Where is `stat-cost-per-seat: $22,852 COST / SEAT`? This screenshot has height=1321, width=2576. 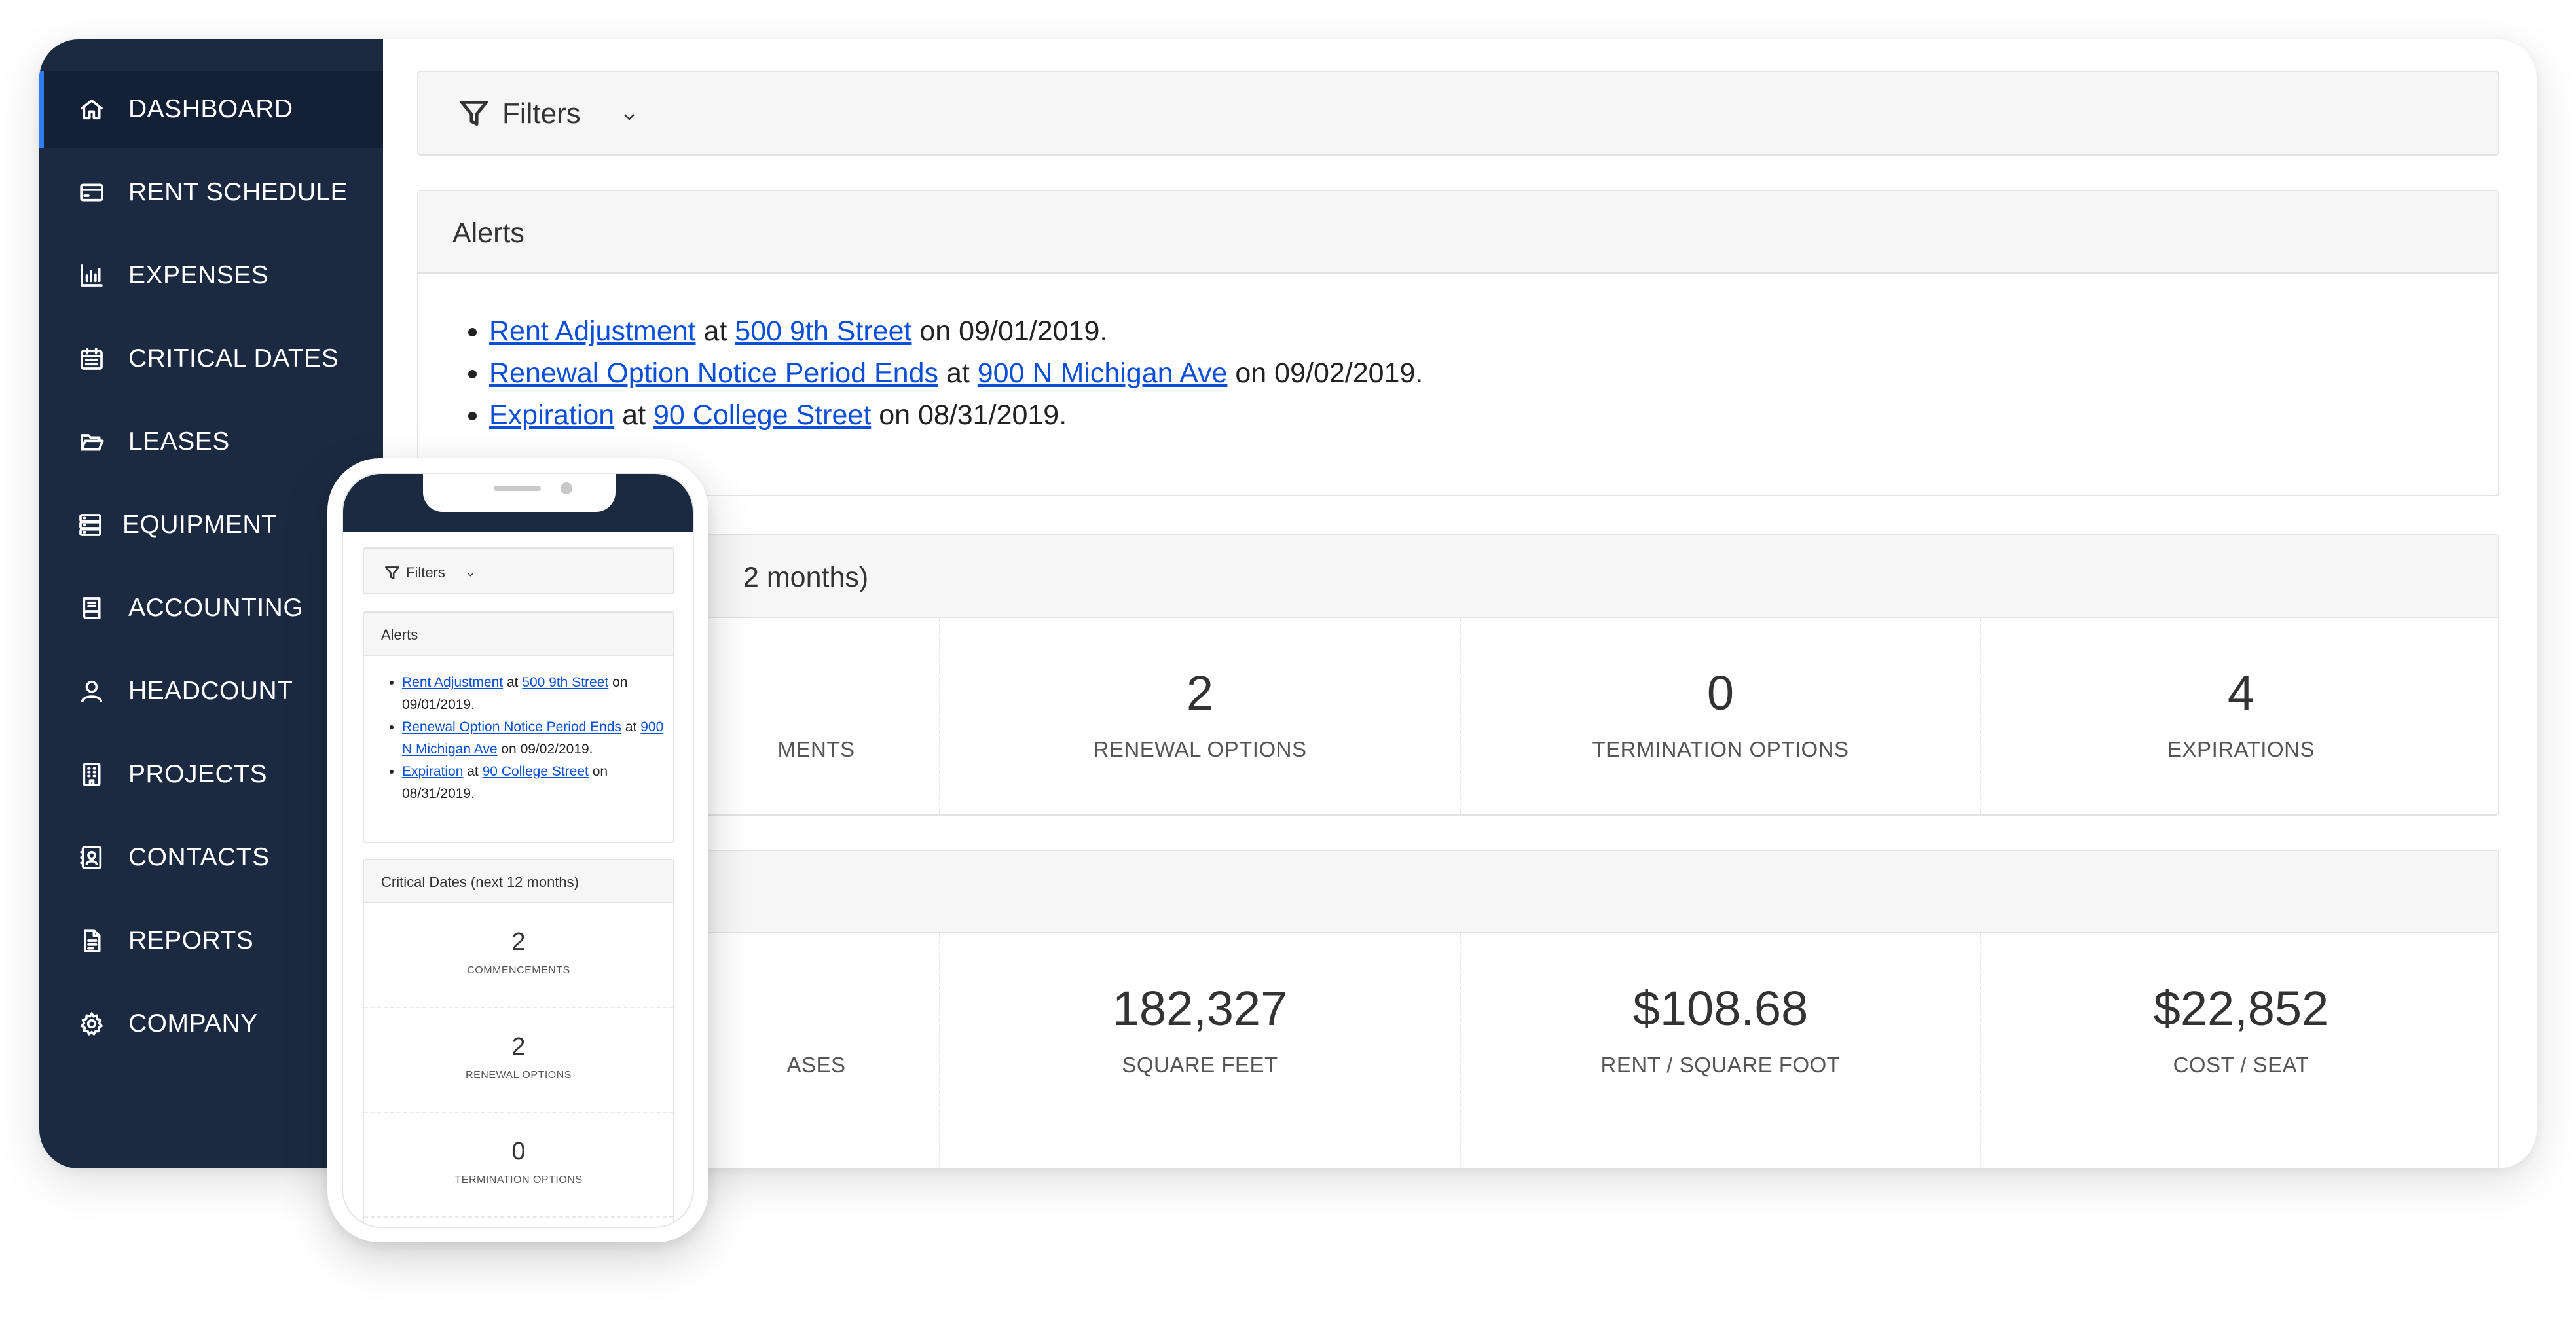 stat-cost-per-seat: $22,852 COST / SEAT is located at coordinates (2240, 1050).